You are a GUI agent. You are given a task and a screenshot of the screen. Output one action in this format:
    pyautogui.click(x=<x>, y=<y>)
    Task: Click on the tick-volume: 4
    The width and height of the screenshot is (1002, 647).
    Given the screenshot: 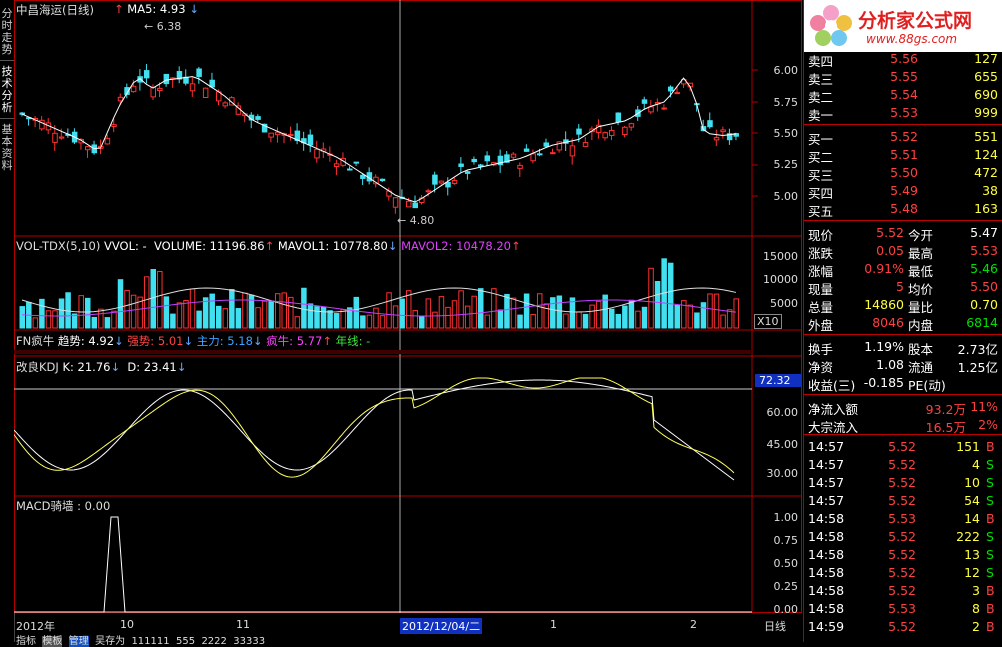 What is the action you would take?
    pyautogui.click(x=976, y=464)
    